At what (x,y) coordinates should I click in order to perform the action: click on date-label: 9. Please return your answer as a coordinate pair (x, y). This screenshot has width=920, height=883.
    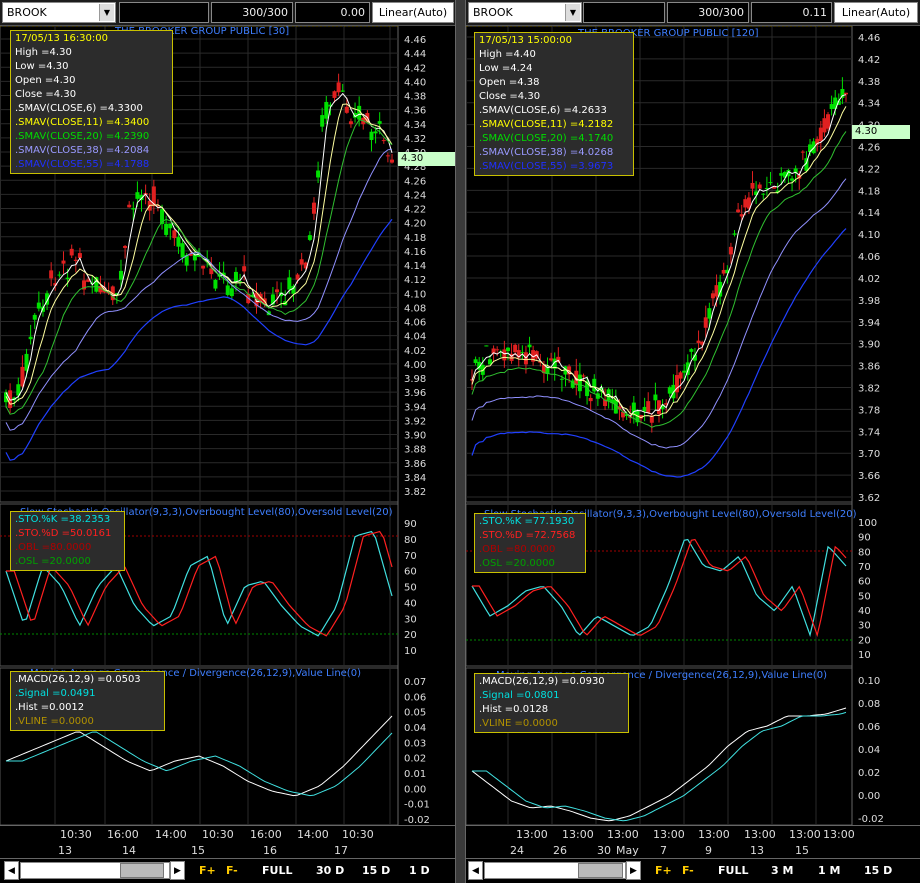
    Looking at the image, I should click on (708, 850).